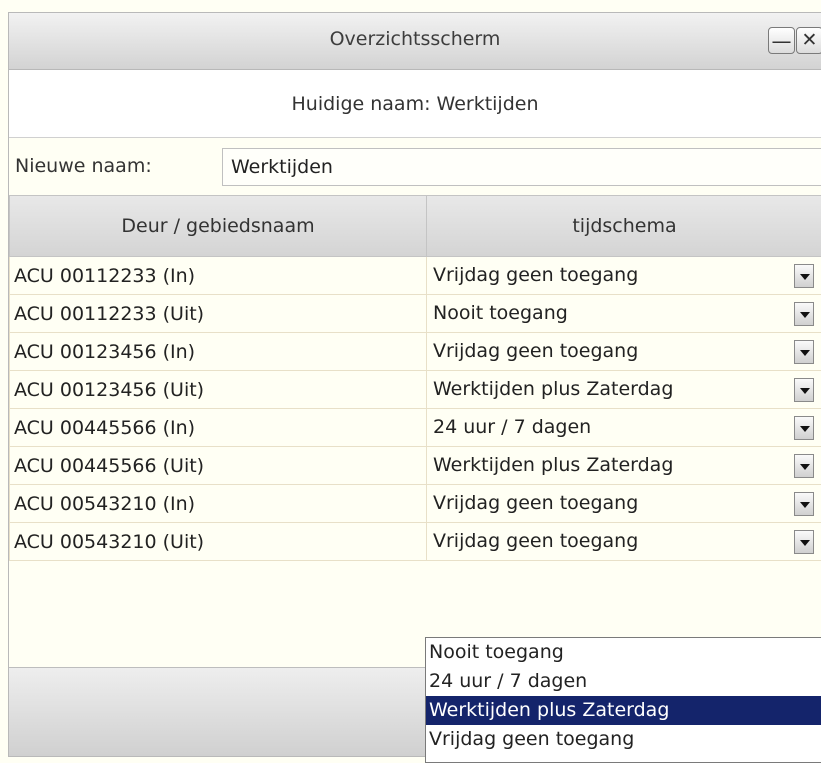 This screenshot has width=821, height=763. I want to click on table-row: ACU 00445566 (In) 24 uur / 7 dagen, so click(415, 427).